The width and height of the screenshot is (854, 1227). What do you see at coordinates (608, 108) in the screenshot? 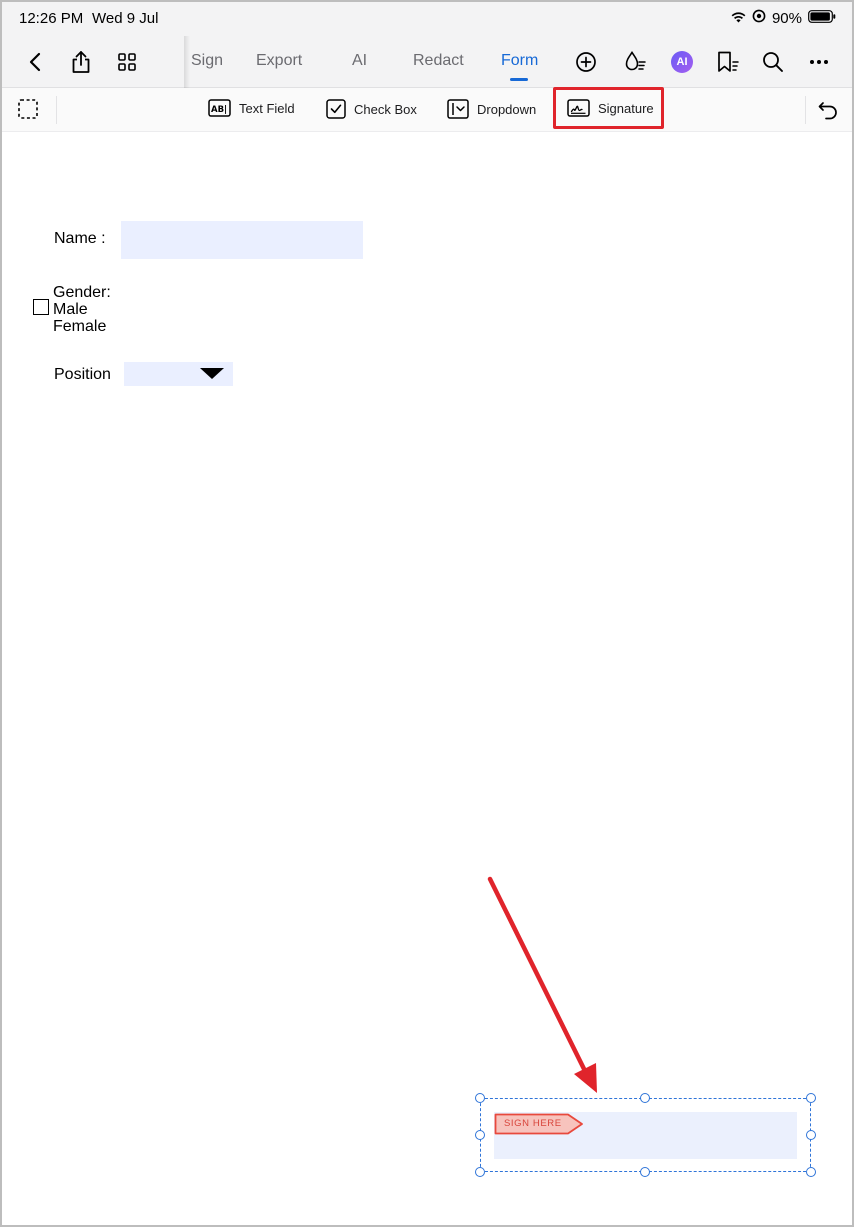
I see `signature-highlight` at bounding box center [608, 108].